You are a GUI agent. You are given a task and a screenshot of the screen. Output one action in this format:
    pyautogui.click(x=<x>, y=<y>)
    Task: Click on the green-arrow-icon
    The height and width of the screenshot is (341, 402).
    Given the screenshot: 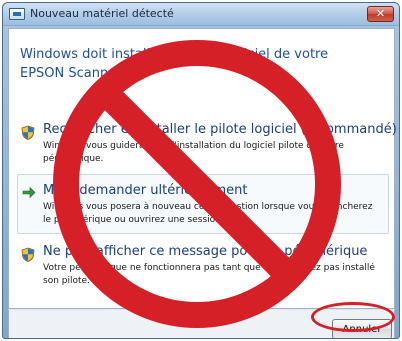 What is the action you would take?
    pyautogui.click(x=29, y=192)
    